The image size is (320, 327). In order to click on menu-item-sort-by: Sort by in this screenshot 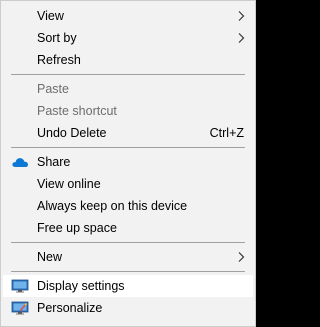, I will do `click(128, 38)`.